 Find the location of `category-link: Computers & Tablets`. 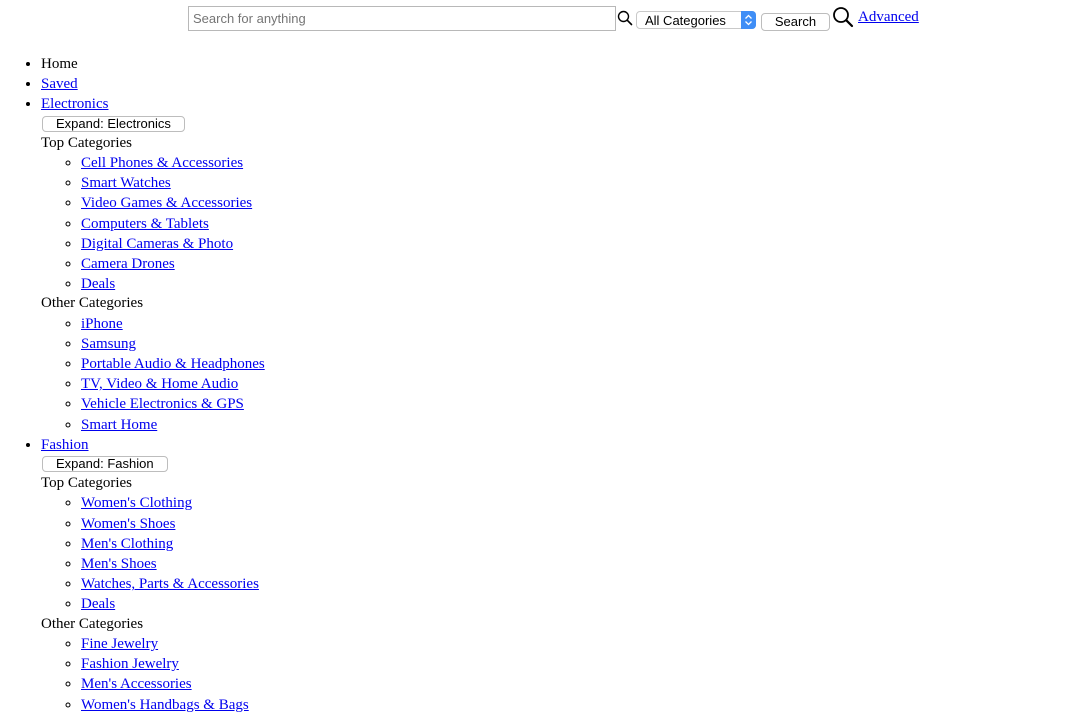

category-link: Computers & Tablets is located at coordinates (145, 224).